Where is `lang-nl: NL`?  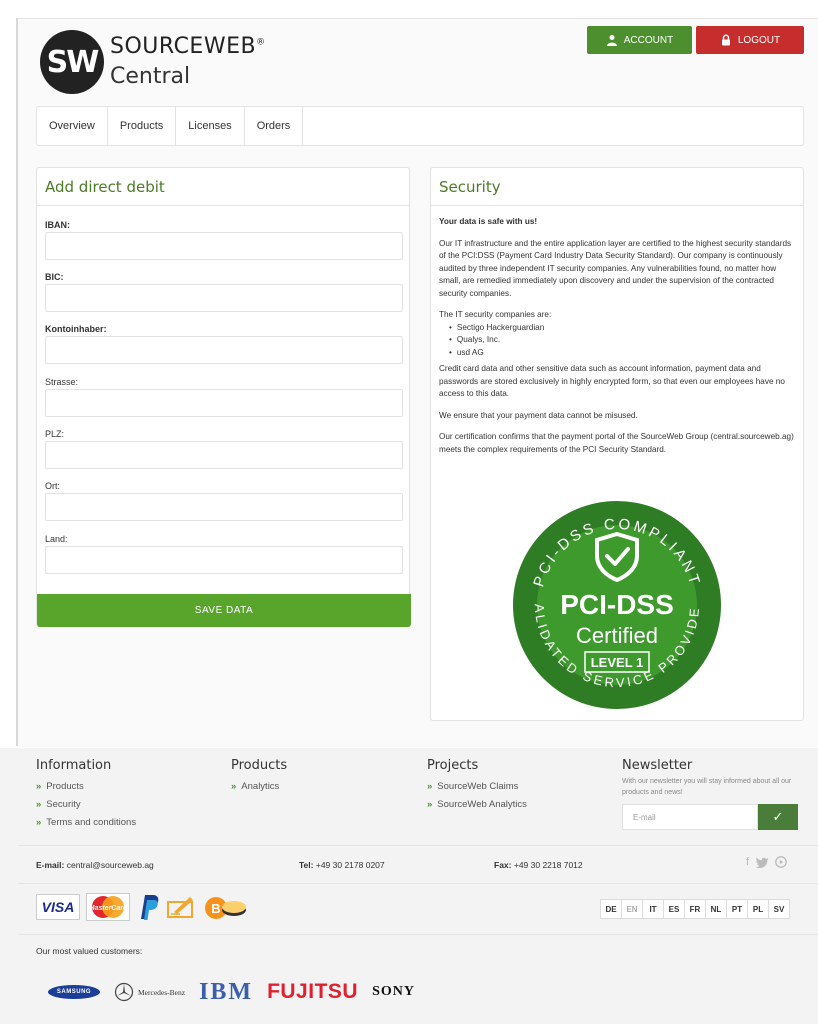 lang-nl: NL is located at coordinates (716, 909).